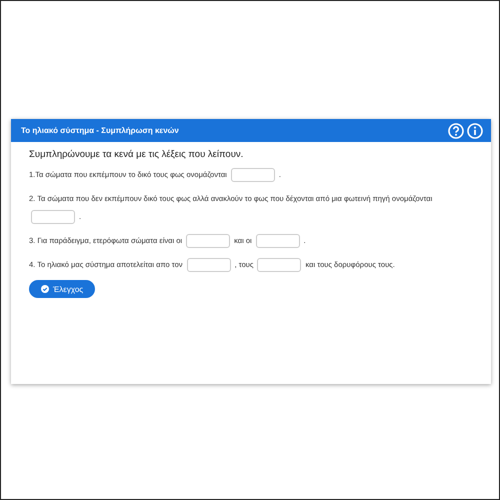 This screenshot has width=500, height=500. I want to click on help-icon, so click(456, 130).